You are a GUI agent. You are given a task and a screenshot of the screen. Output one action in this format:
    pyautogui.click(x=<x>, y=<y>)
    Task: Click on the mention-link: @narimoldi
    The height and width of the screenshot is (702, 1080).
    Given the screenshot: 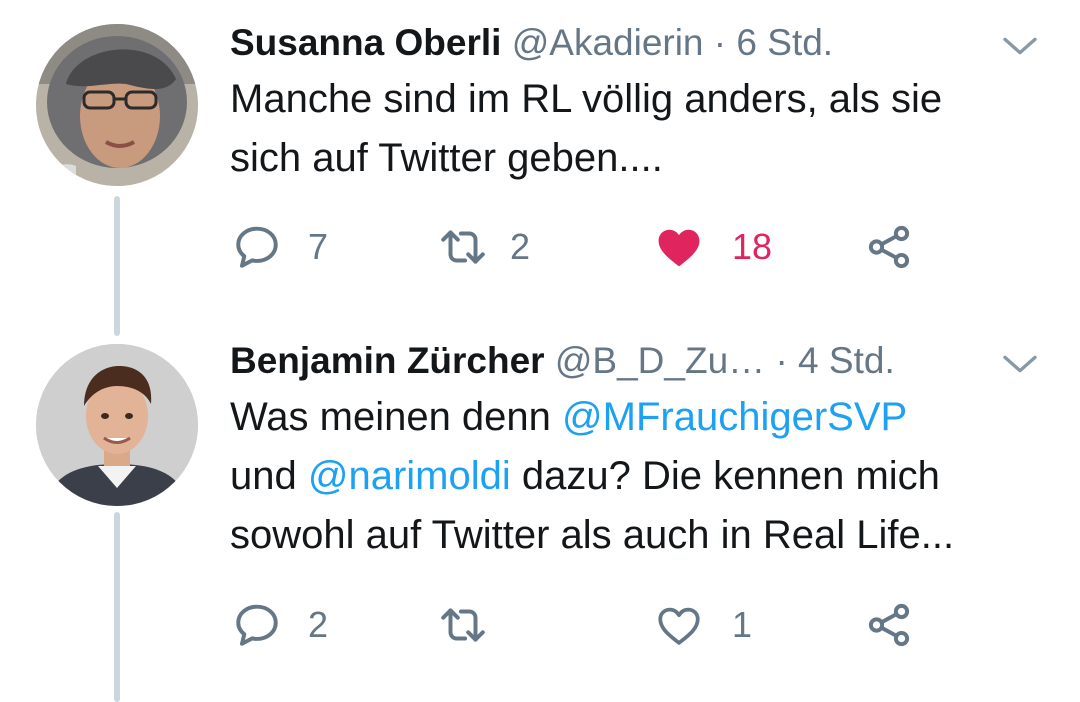 What is the action you would take?
    pyautogui.click(x=409, y=476)
    